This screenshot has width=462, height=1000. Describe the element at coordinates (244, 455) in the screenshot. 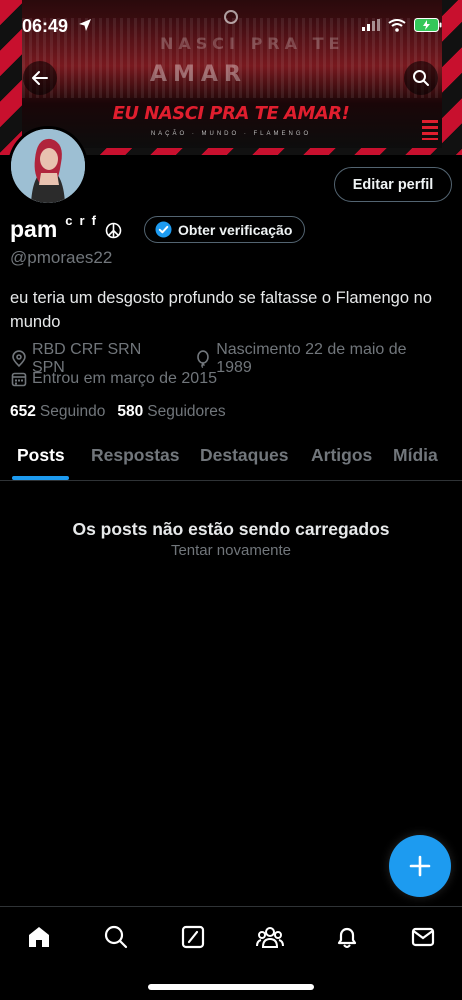

I see `tab-highlights: Destaques` at that location.